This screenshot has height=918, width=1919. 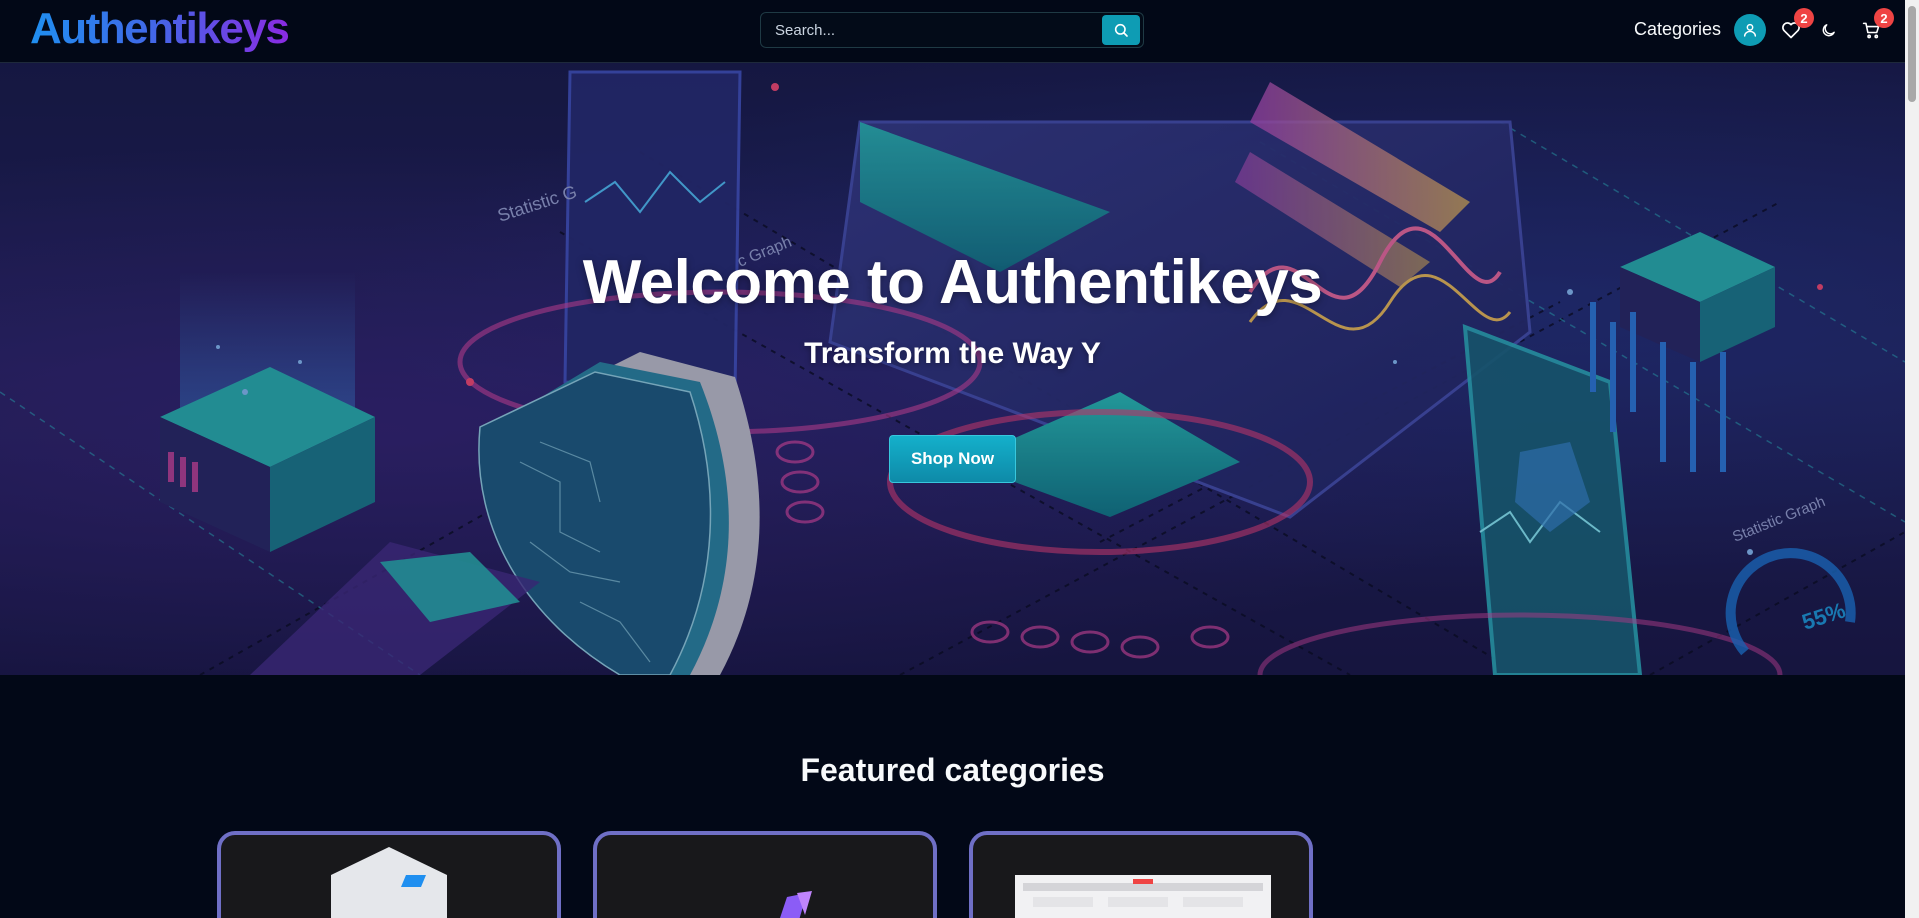 I want to click on scrollbar-thumb, so click(x=1912, y=54).